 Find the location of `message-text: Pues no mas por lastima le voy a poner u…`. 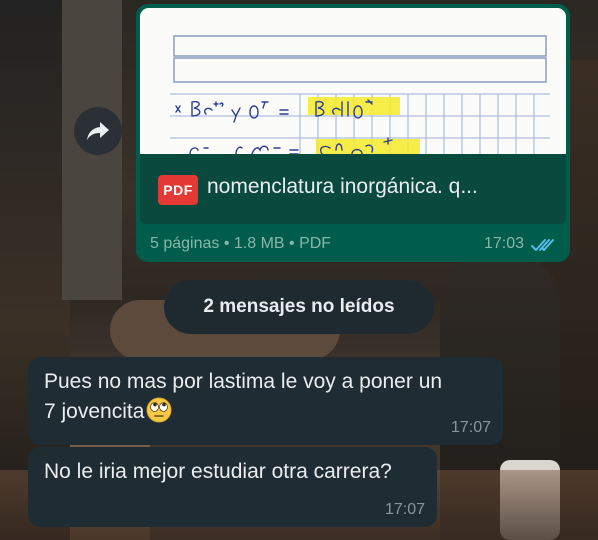

message-text: Pues no mas por lastima le voy a poner u… is located at coordinates (243, 397).